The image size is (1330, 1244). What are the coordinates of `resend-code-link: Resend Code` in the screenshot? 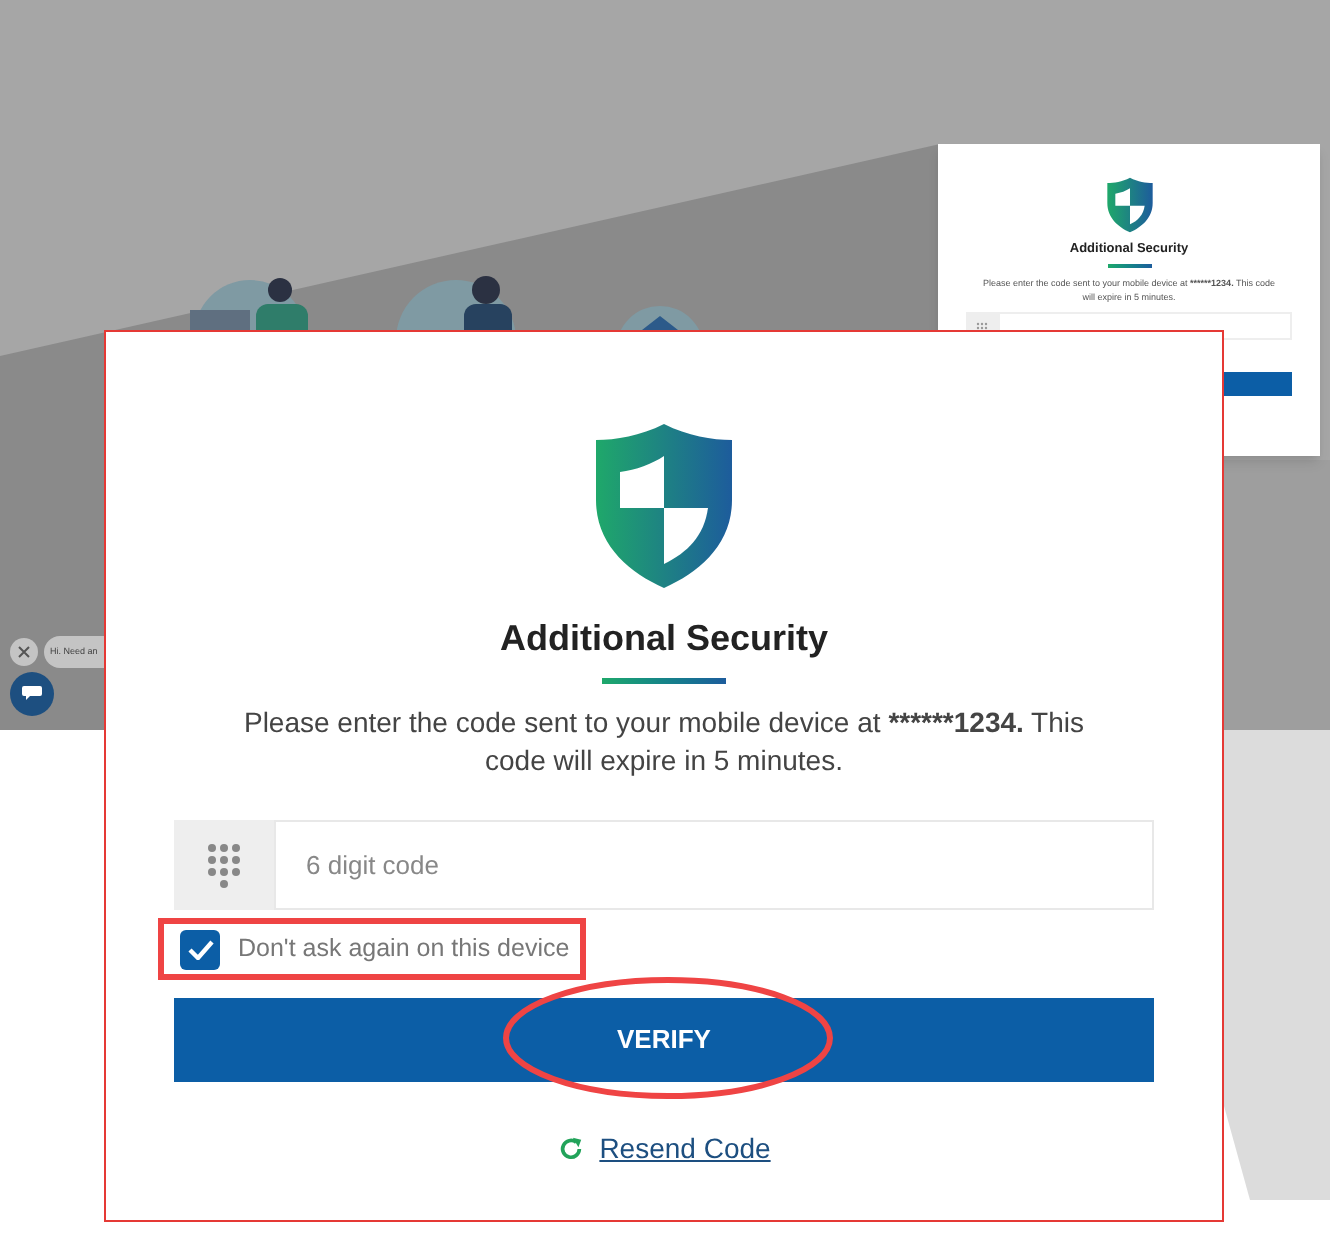 It's located at (664, 1149).